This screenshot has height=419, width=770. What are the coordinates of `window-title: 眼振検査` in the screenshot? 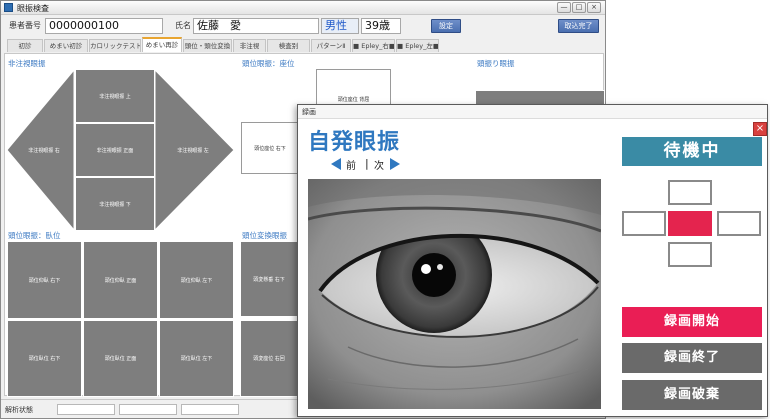 It's located at (33, 8).